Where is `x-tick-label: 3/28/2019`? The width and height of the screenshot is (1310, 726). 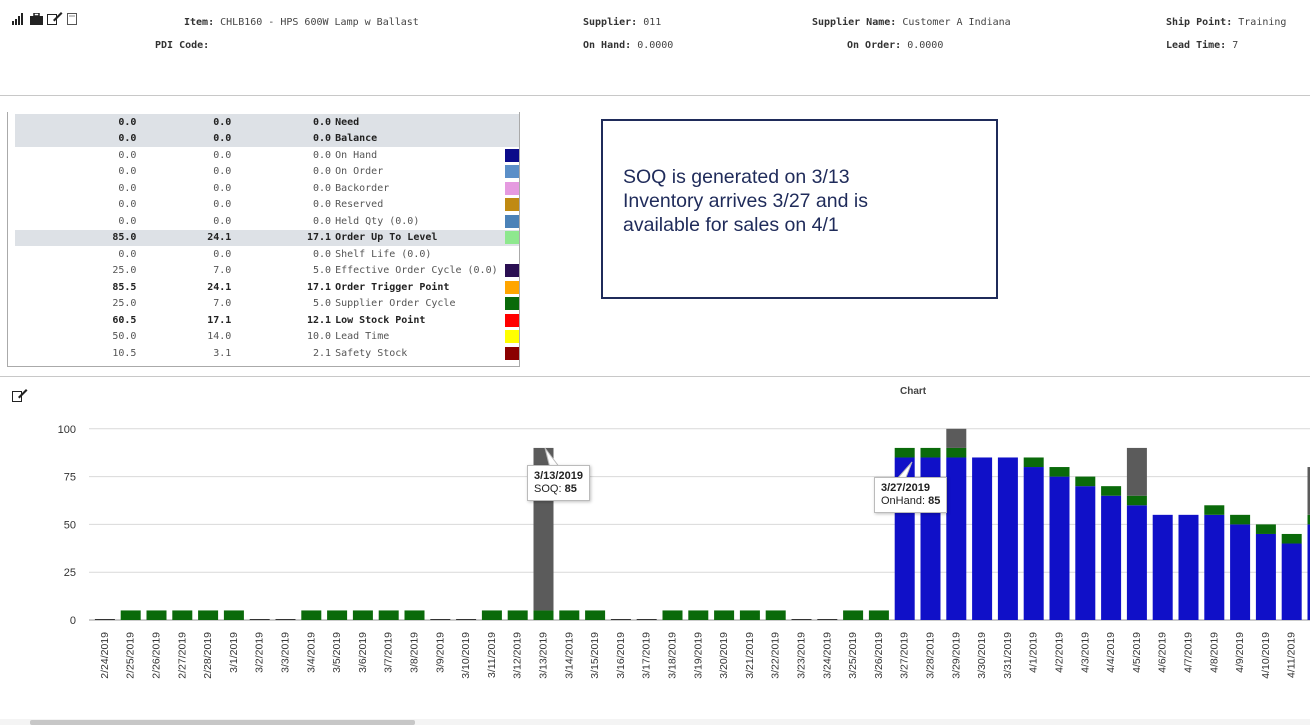
x-tick-label: 3/28/2019 is located at coordinates (931, 655).